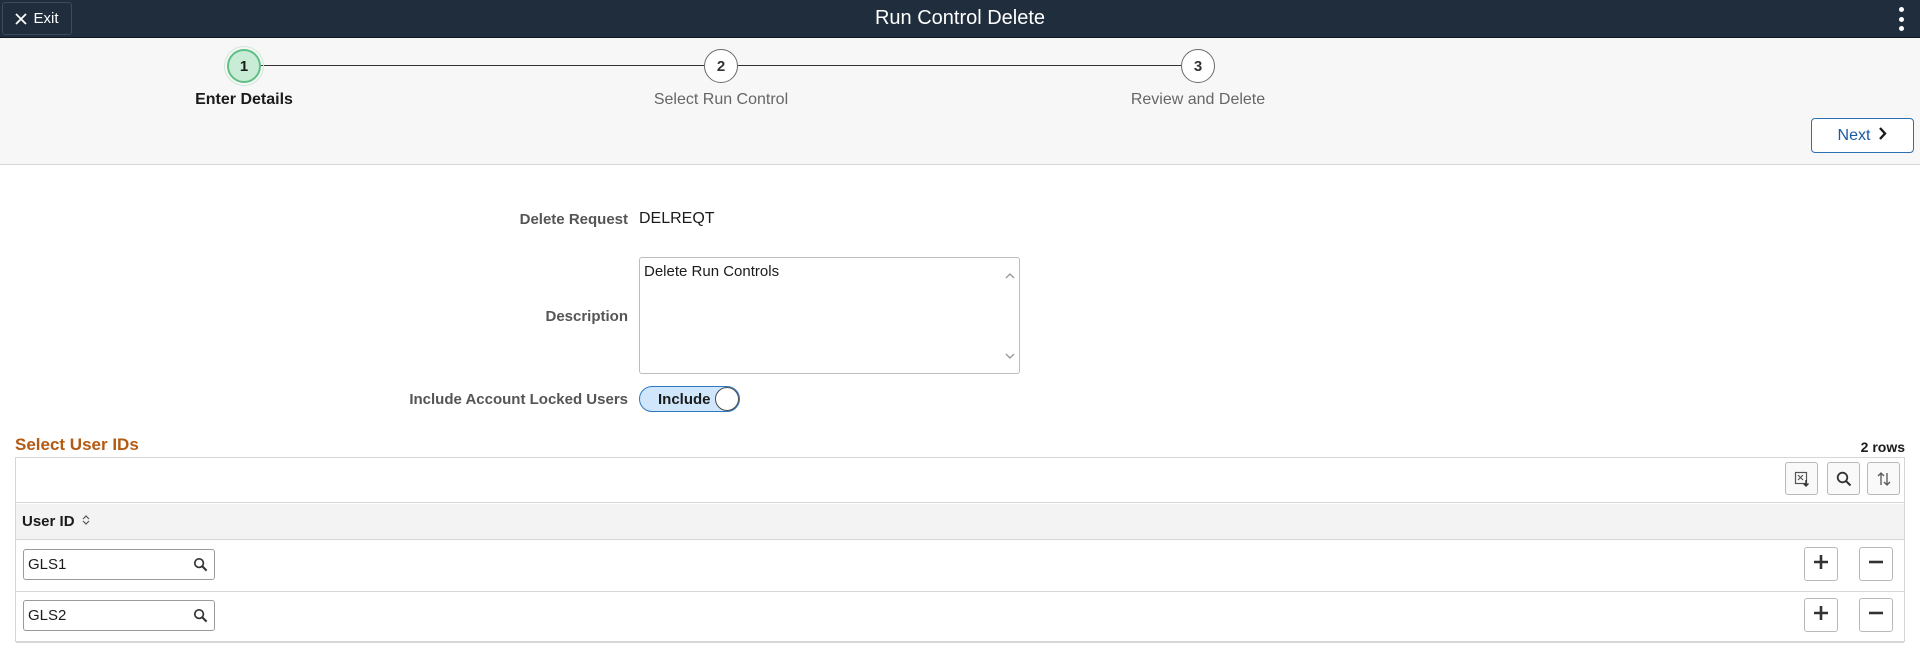 This screenshot has height=669, width=1920. What do you see at coordinates (77, 444) in the screenshot?
I see `grid-title: Select User IDs` at bounding box center [77, 444].